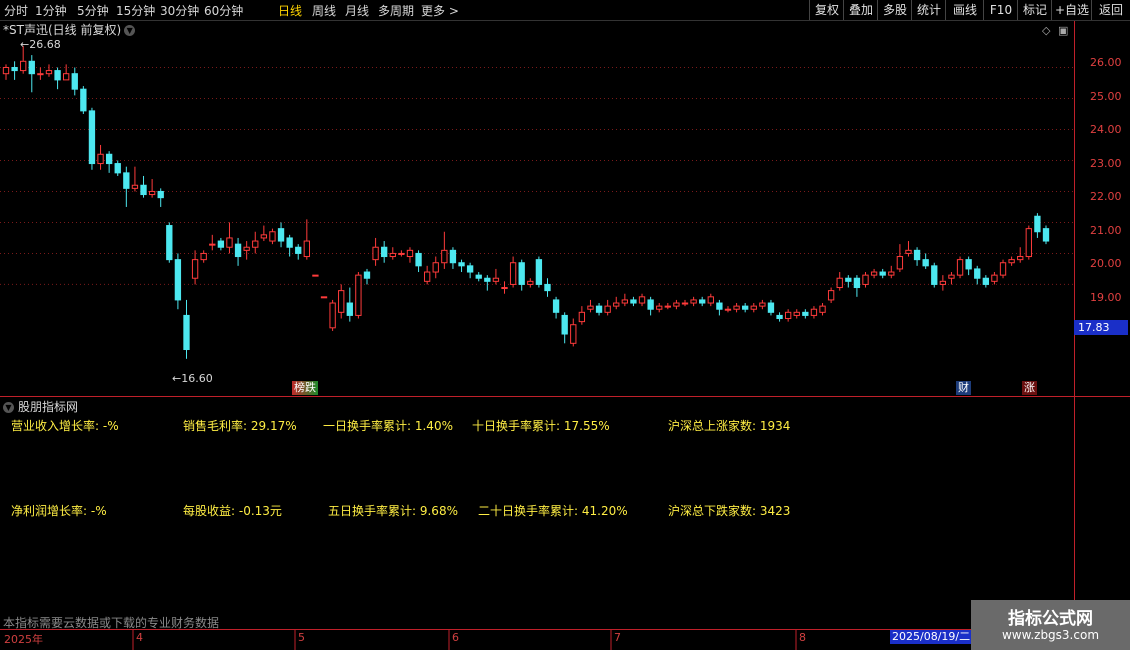 The image size is (1130, 650). I want to click on indicator-panel-title: ▼ 股朋指标网, so click(40, 406).